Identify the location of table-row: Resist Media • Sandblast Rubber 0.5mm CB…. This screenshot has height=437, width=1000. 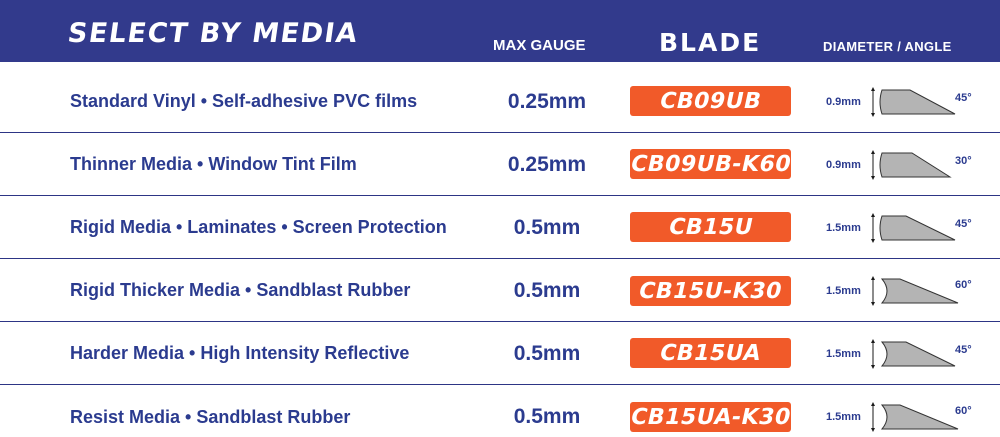
(500, 411).